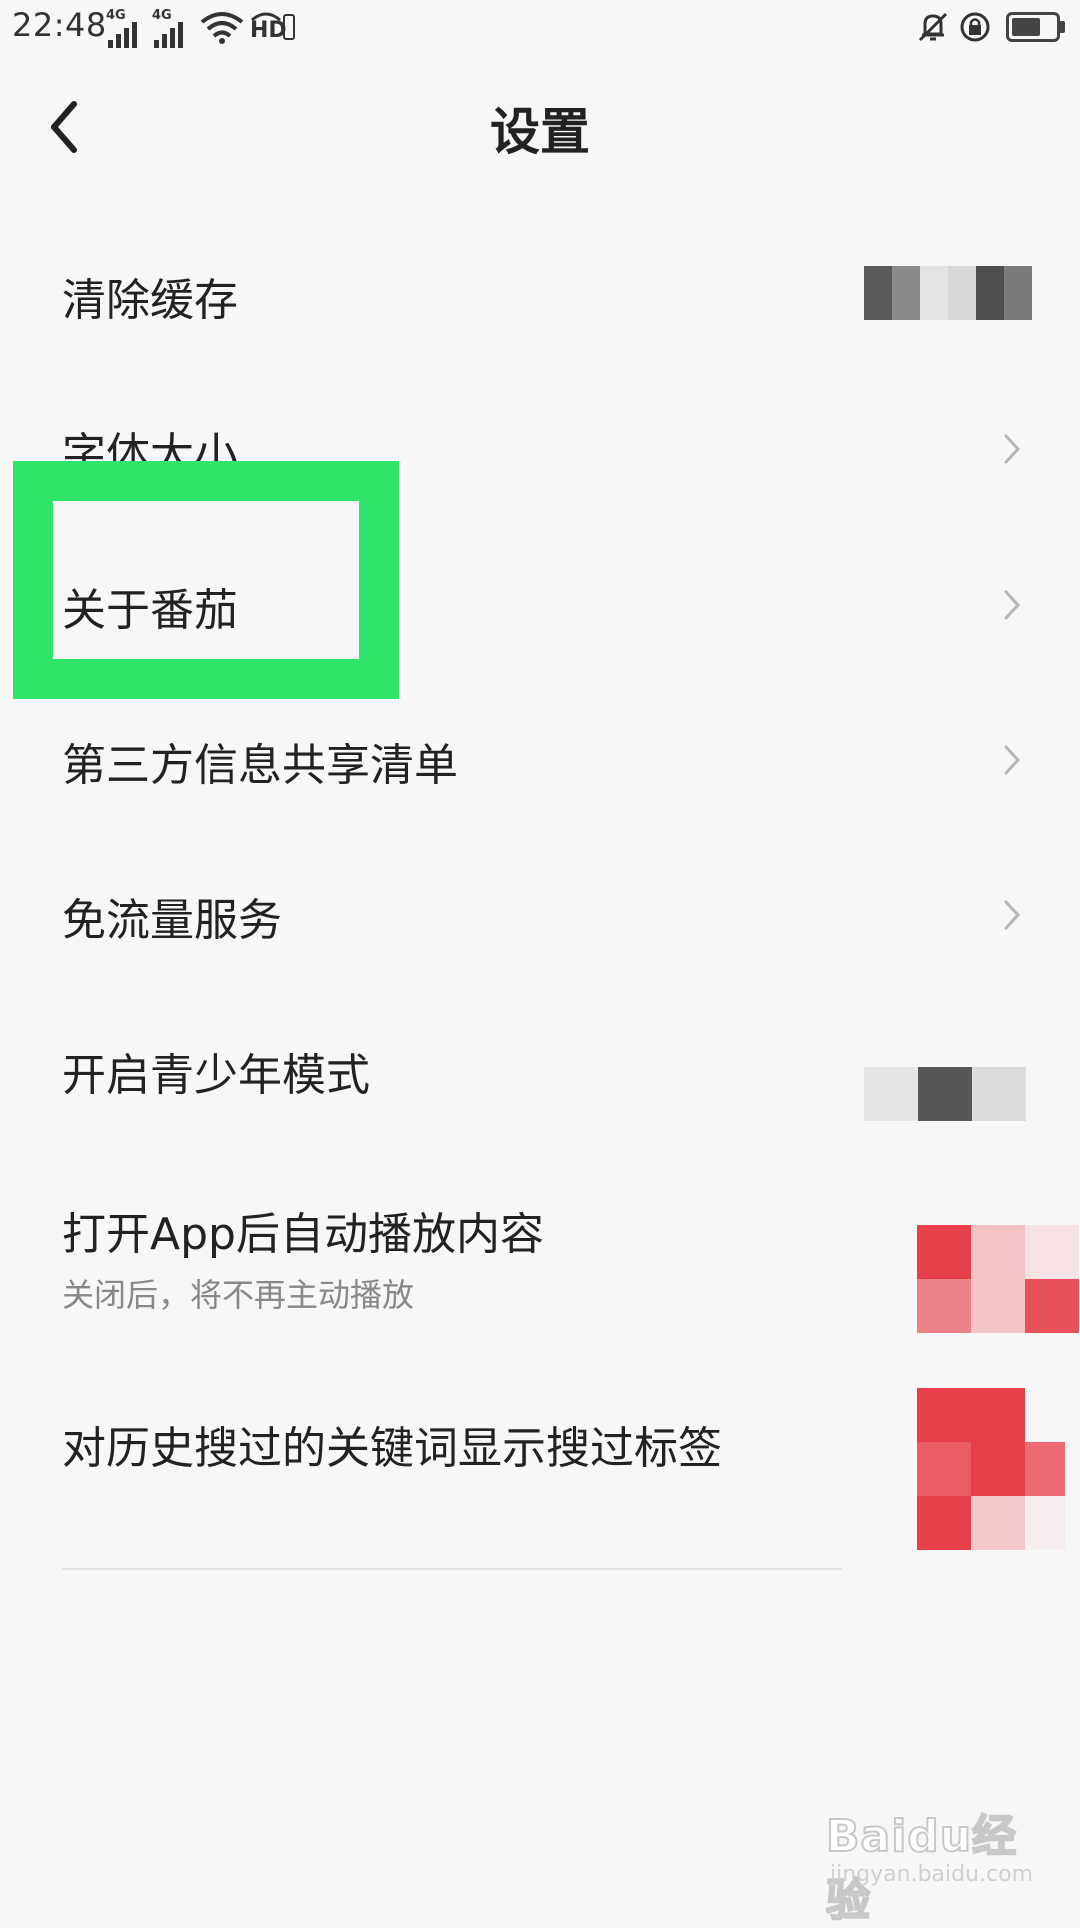  I want to click on battery-icon, so click(1035, 27).